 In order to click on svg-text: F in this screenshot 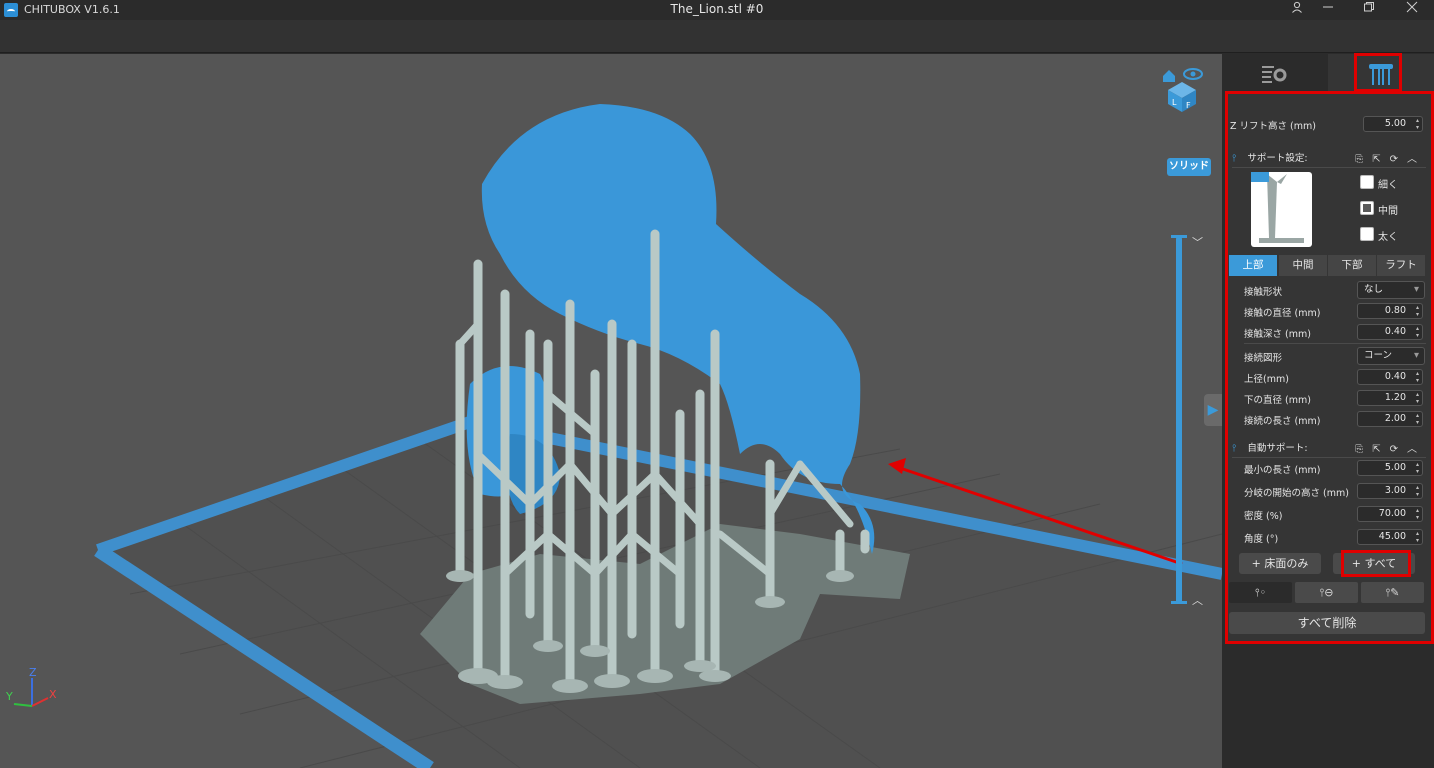, I will do `click(1188, 105)`.